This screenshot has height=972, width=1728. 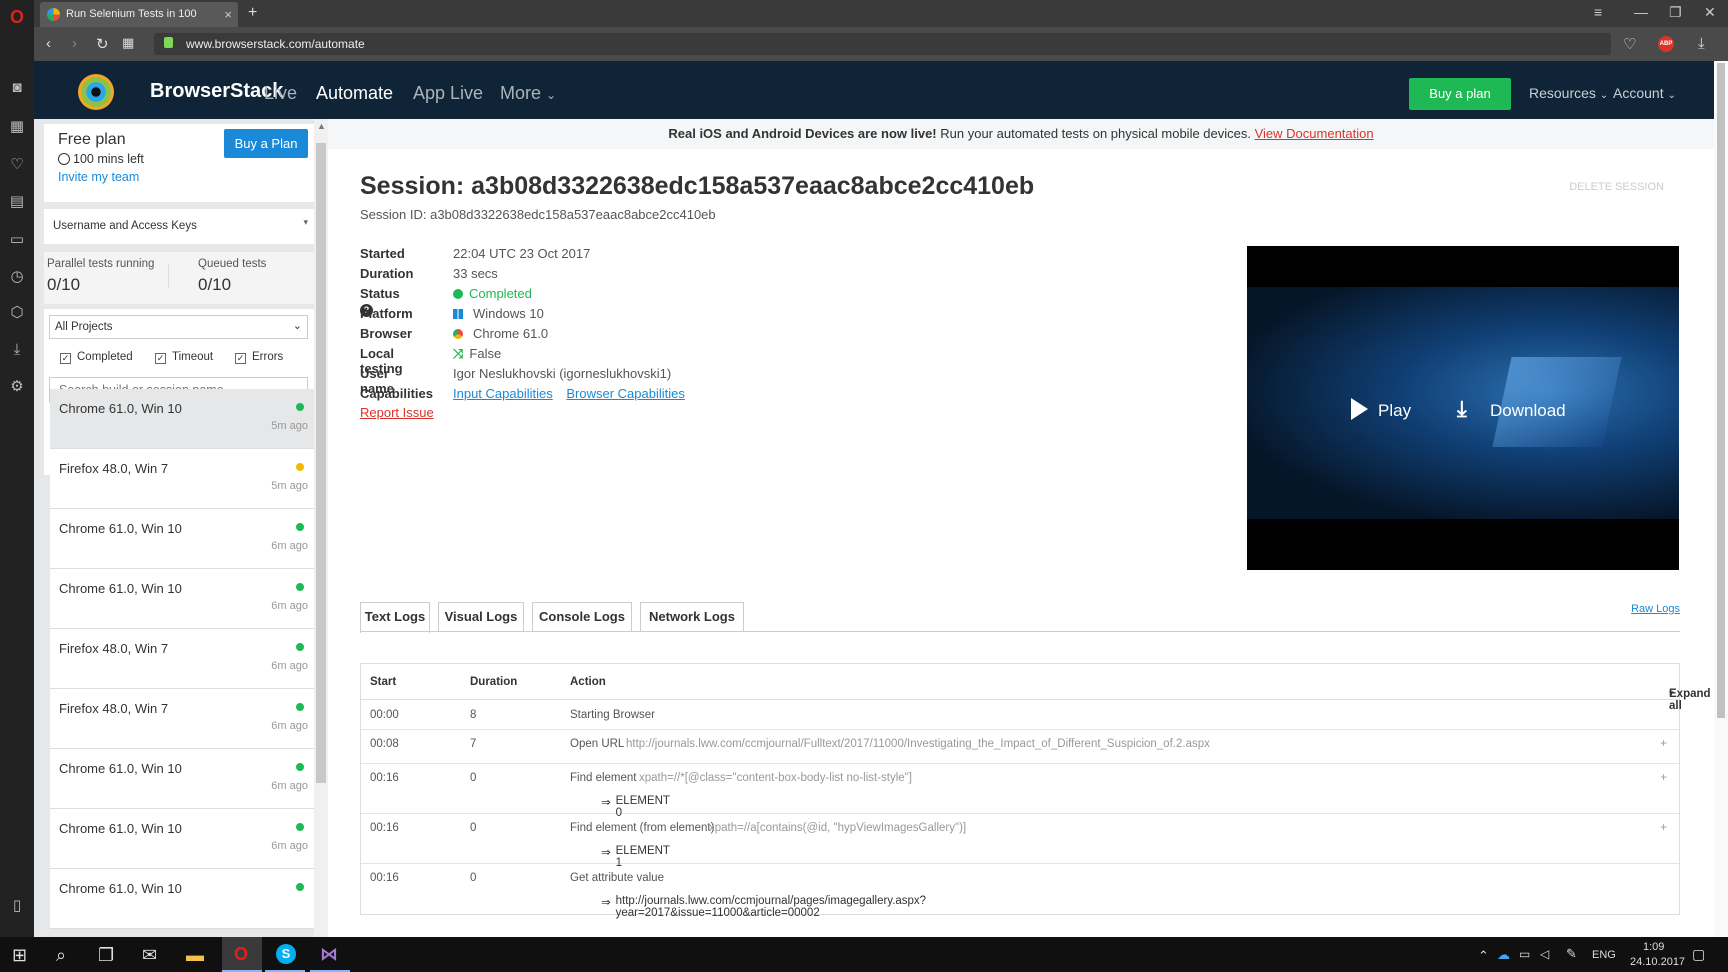 What do you see at coordinates (1503, 955) in the screenshot?
I see `onedrive-icon: ☁` at bounding box center [1503, 955].